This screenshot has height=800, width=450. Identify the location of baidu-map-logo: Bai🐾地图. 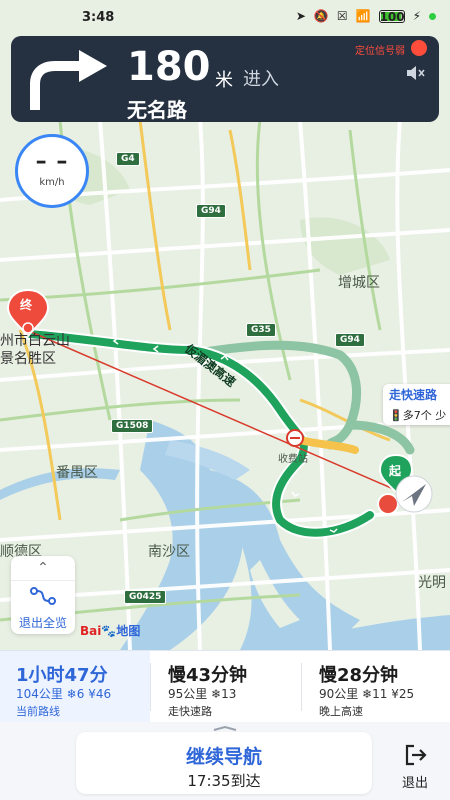
(110, 631).